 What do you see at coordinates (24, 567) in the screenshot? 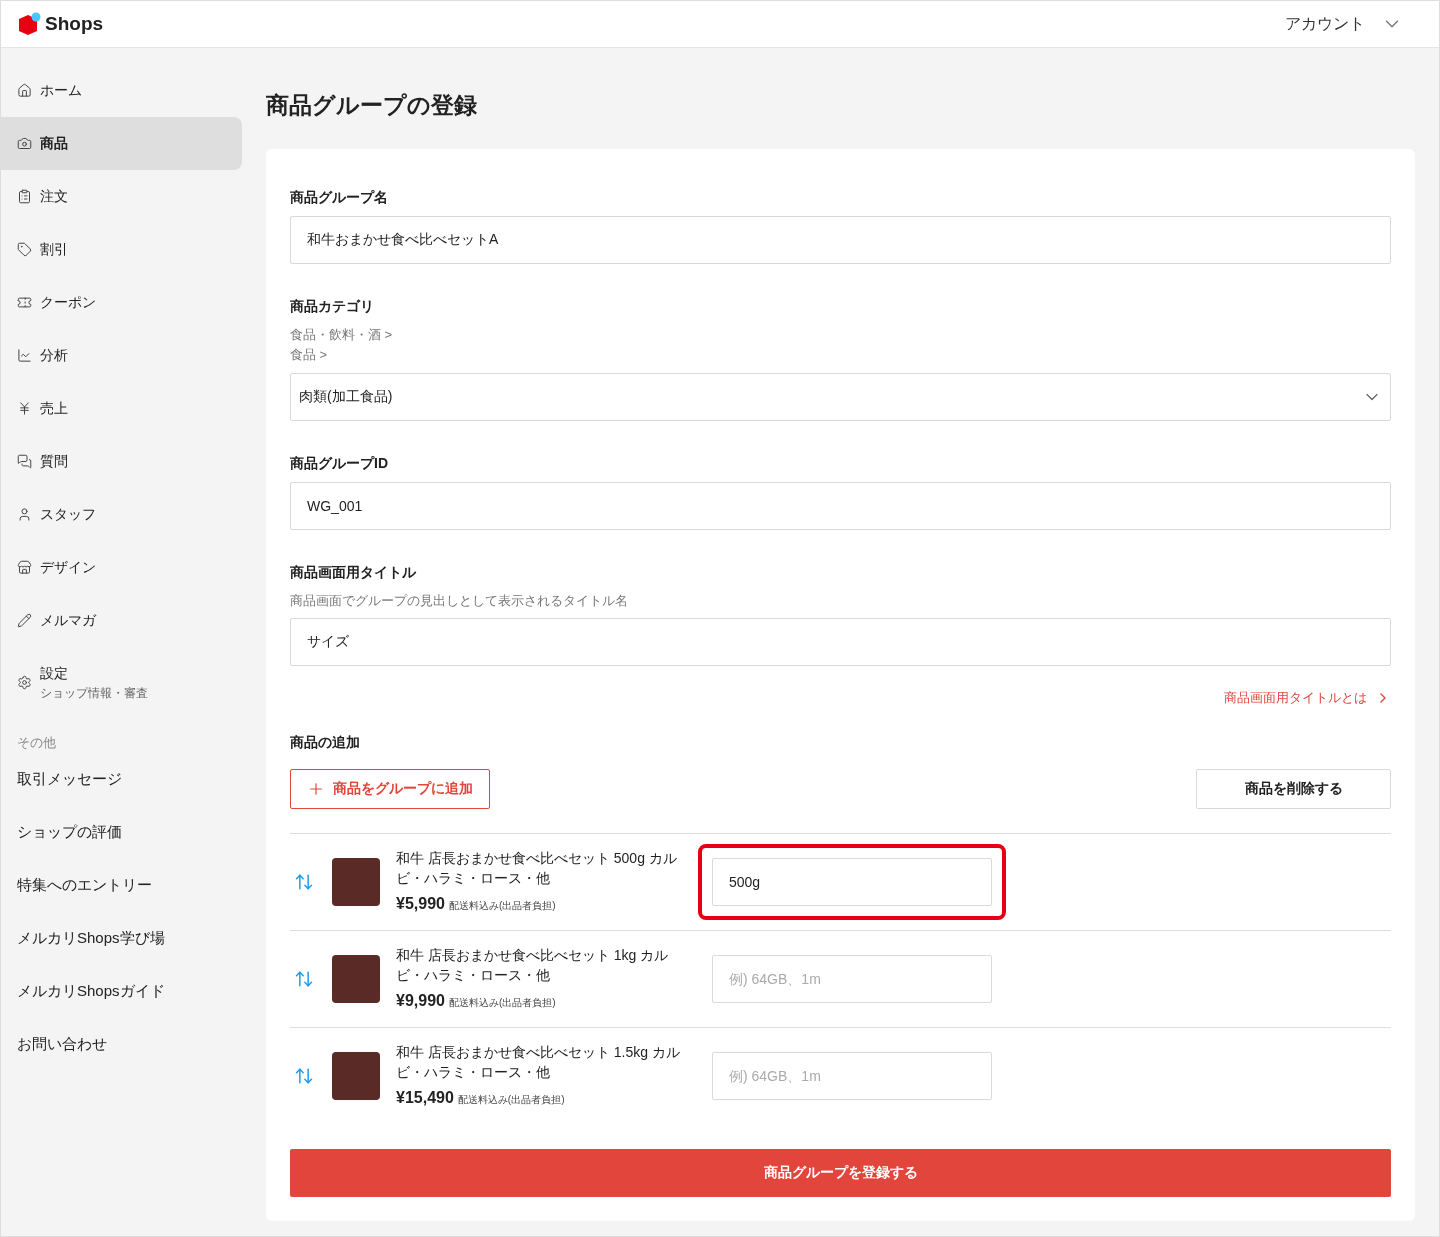
I see `store-icon` at bounding box center [24, 567].